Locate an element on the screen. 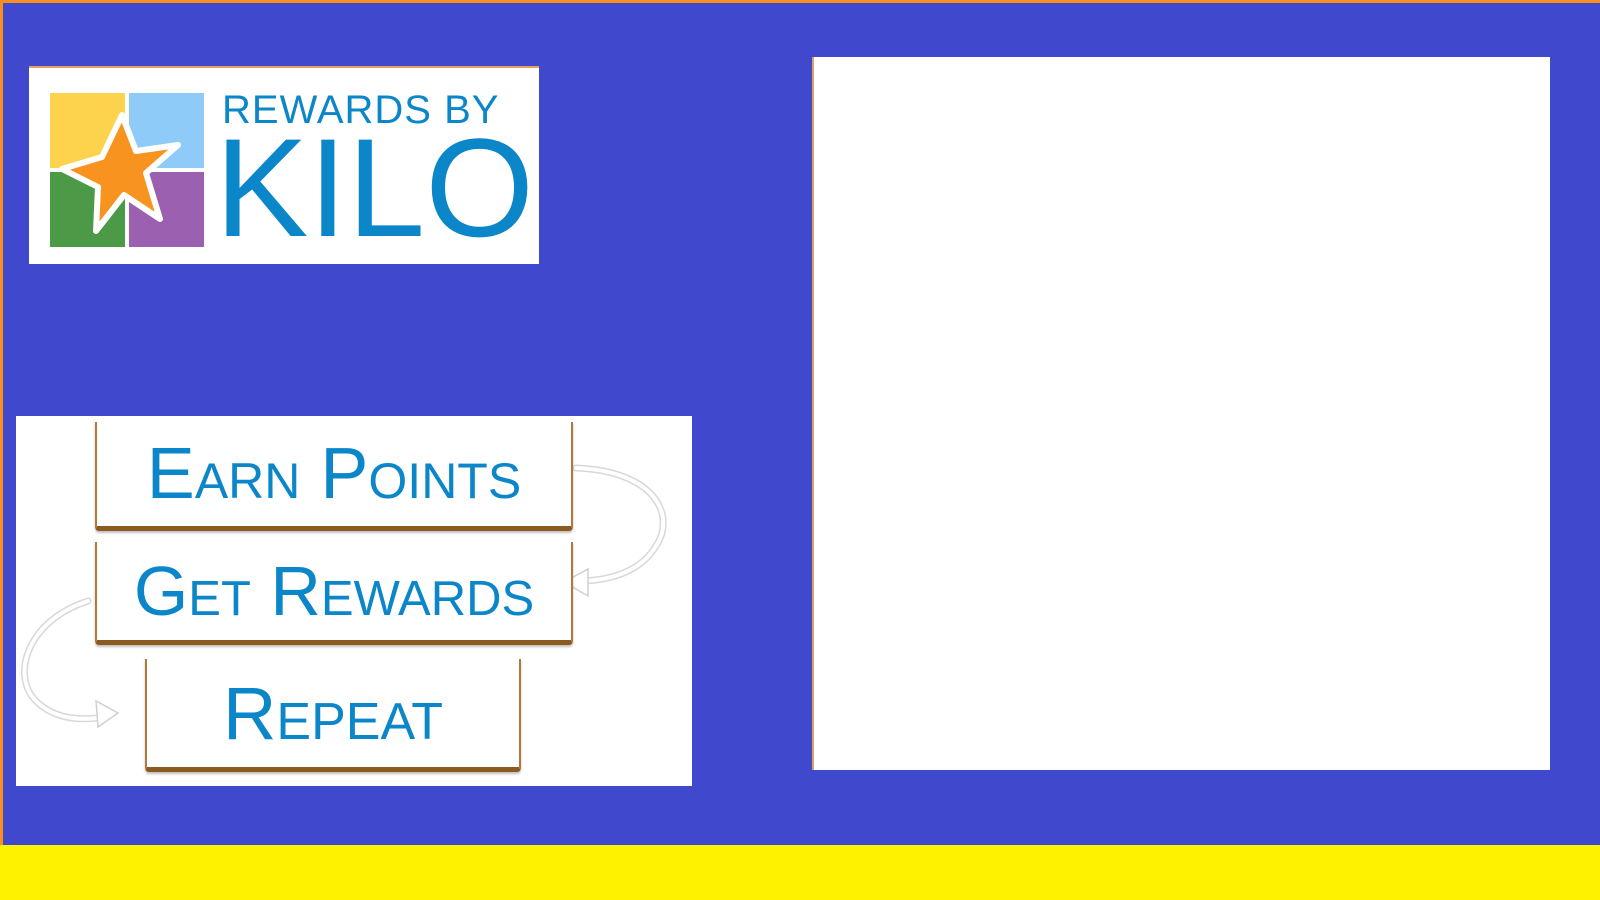  logo: REWARDS BY KILO is located at coordinates (284, 165).